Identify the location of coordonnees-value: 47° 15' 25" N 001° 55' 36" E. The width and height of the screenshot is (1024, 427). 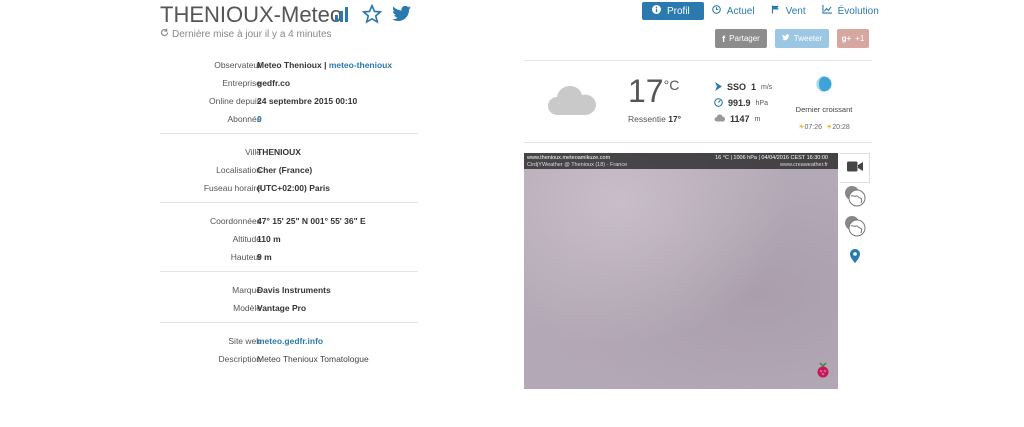
(311, 221).